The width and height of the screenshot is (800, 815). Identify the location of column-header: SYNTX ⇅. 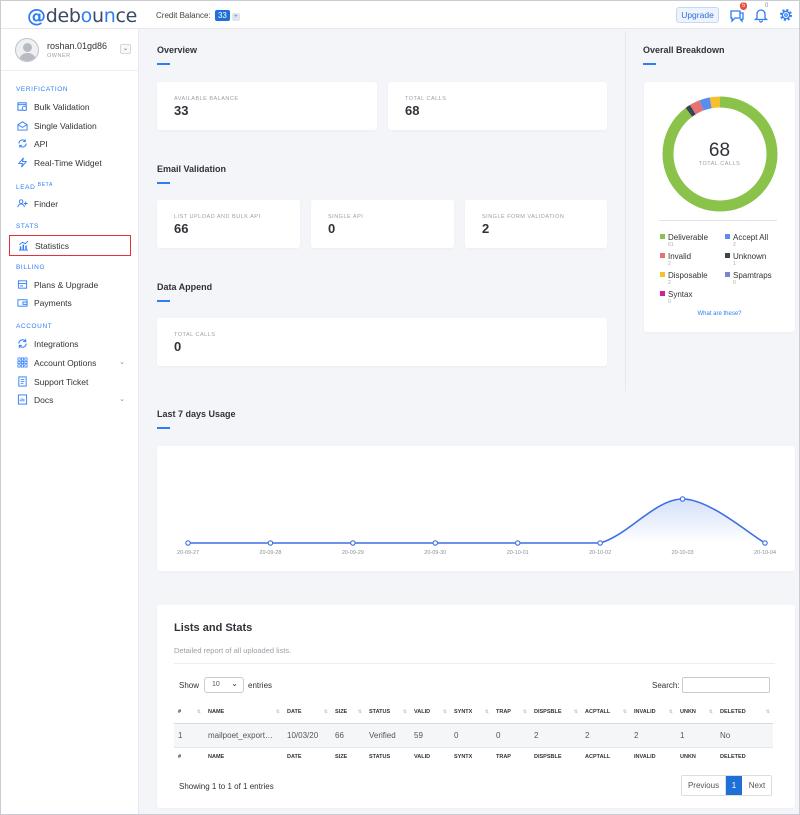
(471, 713).